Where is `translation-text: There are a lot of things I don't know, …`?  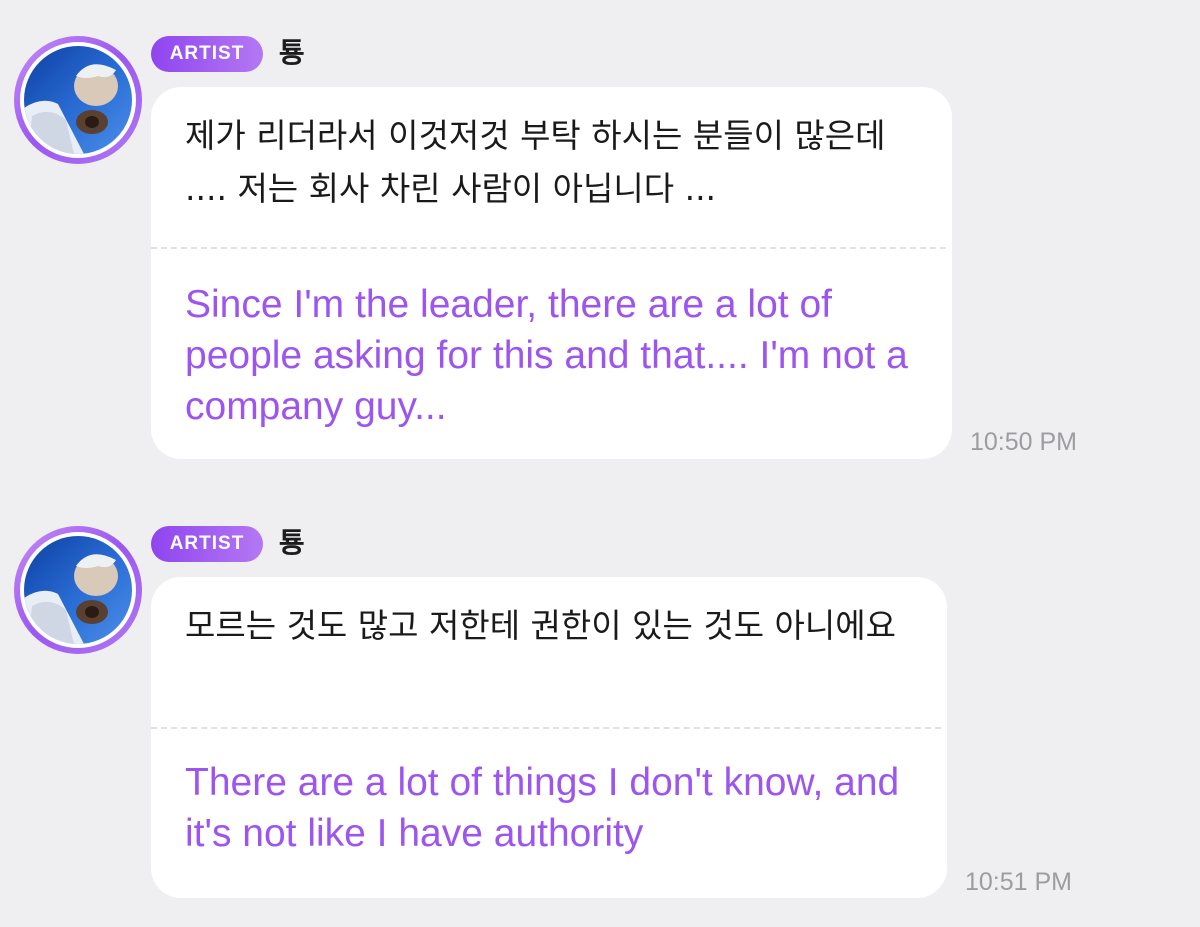
translation-text: There are a lot of things I don't know, … is located at coordinates (542, 808).